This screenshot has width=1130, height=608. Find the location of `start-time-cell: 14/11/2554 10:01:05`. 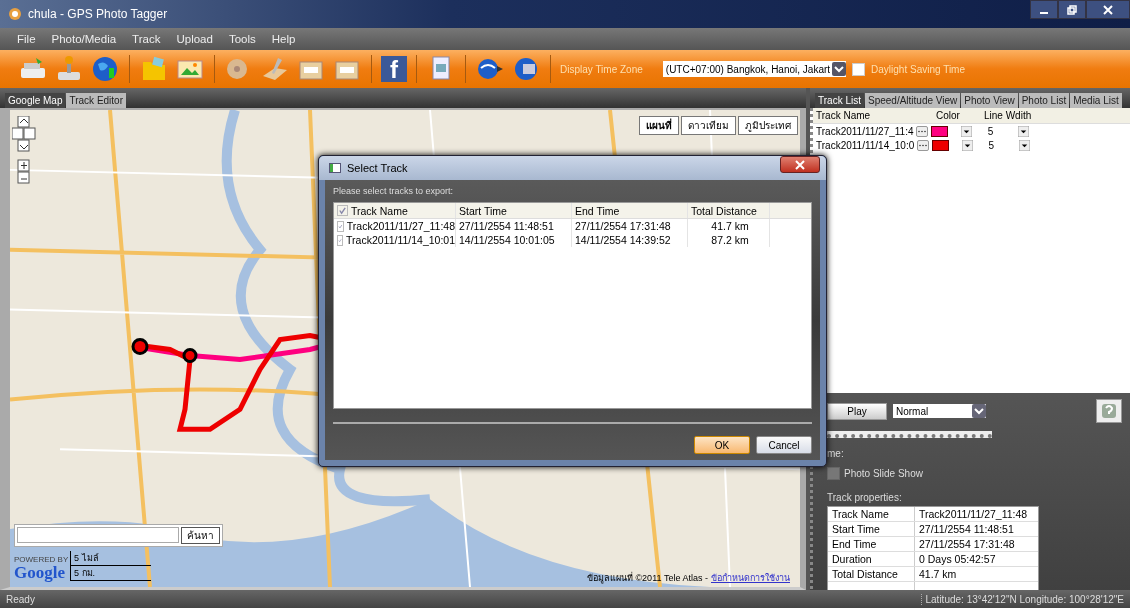

start-time-cell: 14/11/2554 10:01:05 is located at coordinates (514, 240).